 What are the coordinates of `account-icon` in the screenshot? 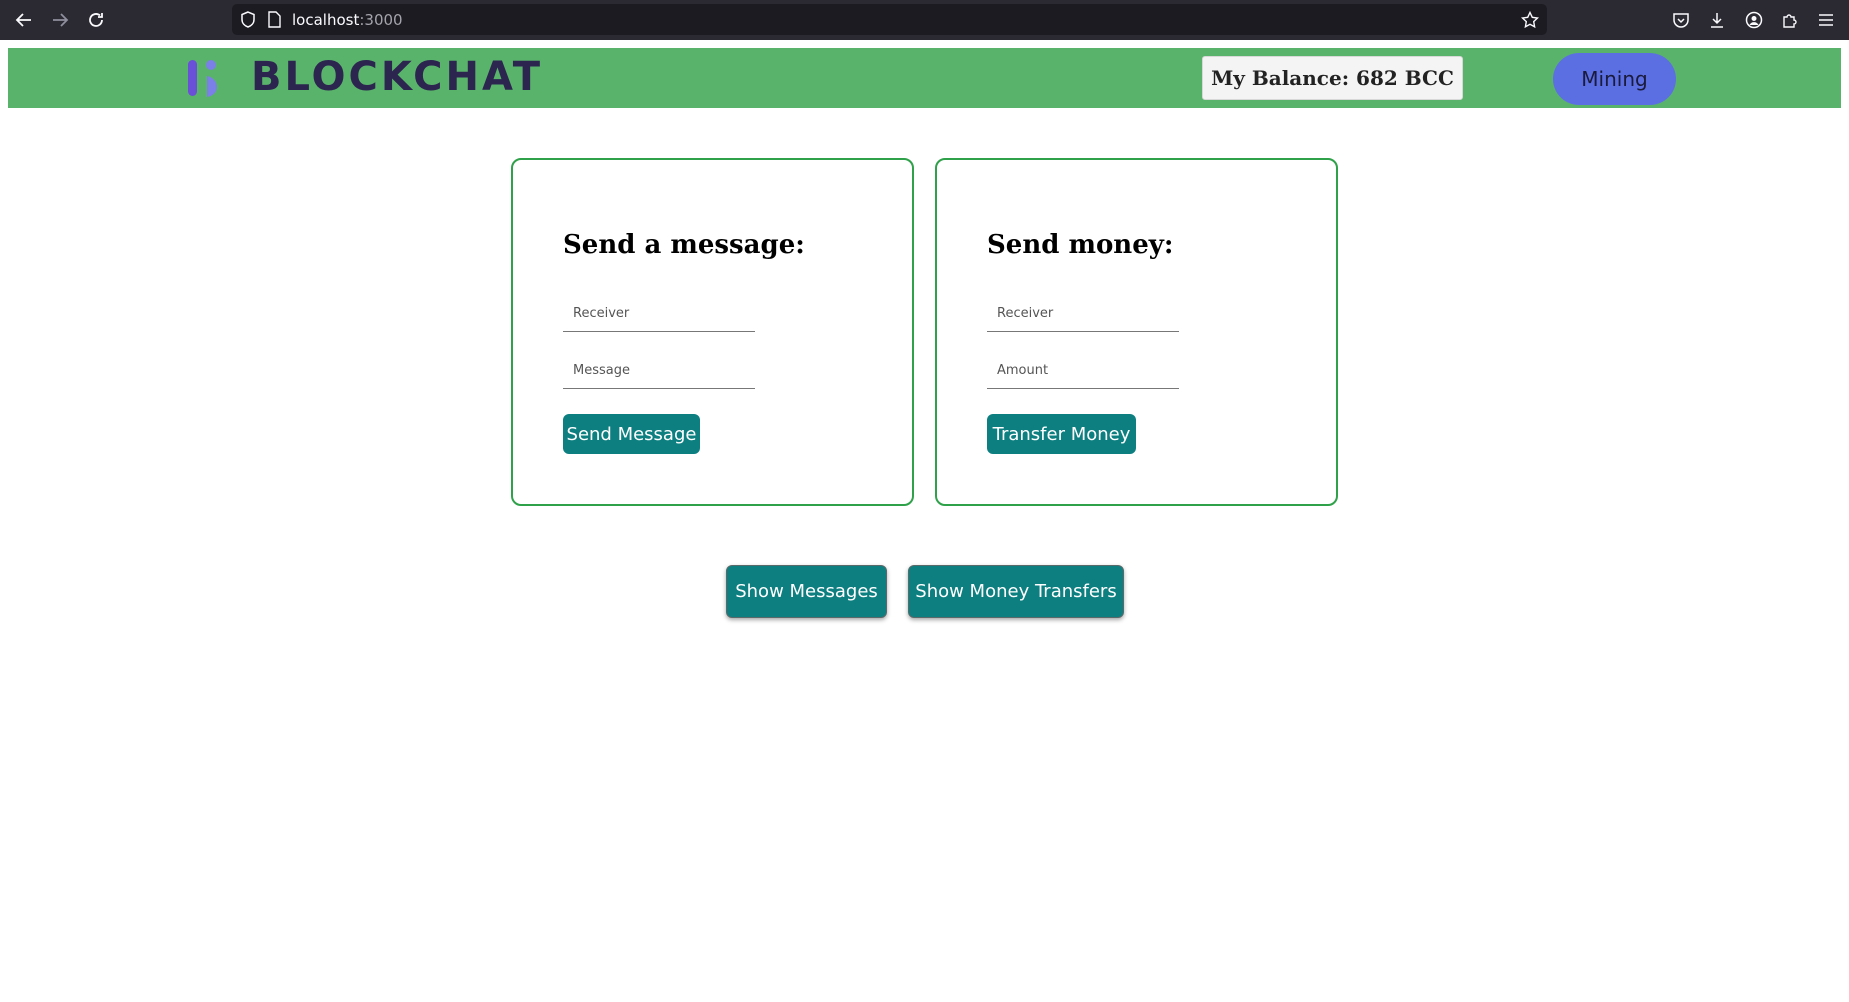 It's located at (1754, 20).